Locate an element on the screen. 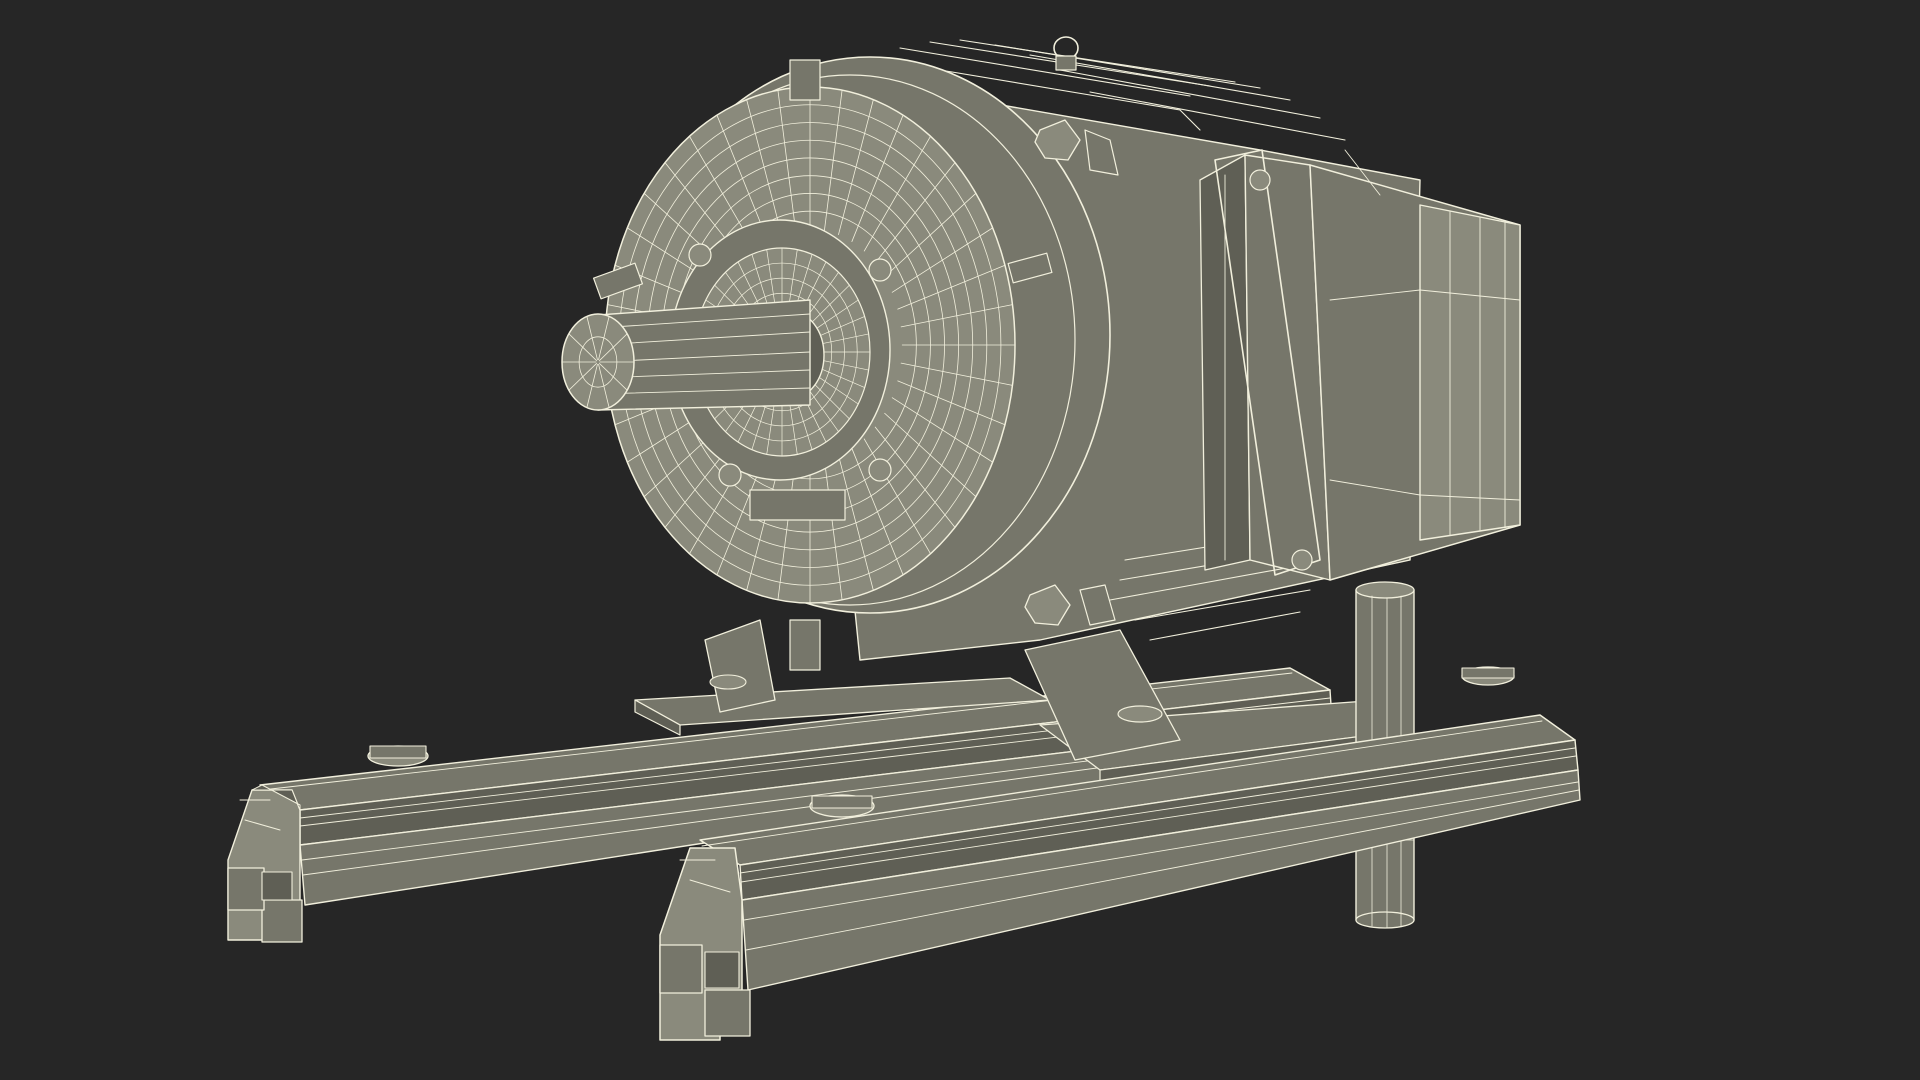  front-rail-bolt is located at coordinates (842, 806).